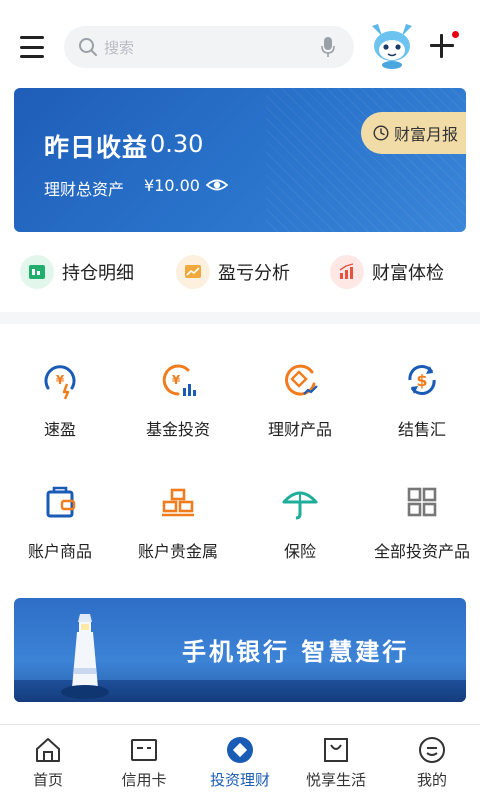 The width and height of the screenshot is (480, 800). I want to click on total-assets-value: ¥10.00, so click(172, 185).